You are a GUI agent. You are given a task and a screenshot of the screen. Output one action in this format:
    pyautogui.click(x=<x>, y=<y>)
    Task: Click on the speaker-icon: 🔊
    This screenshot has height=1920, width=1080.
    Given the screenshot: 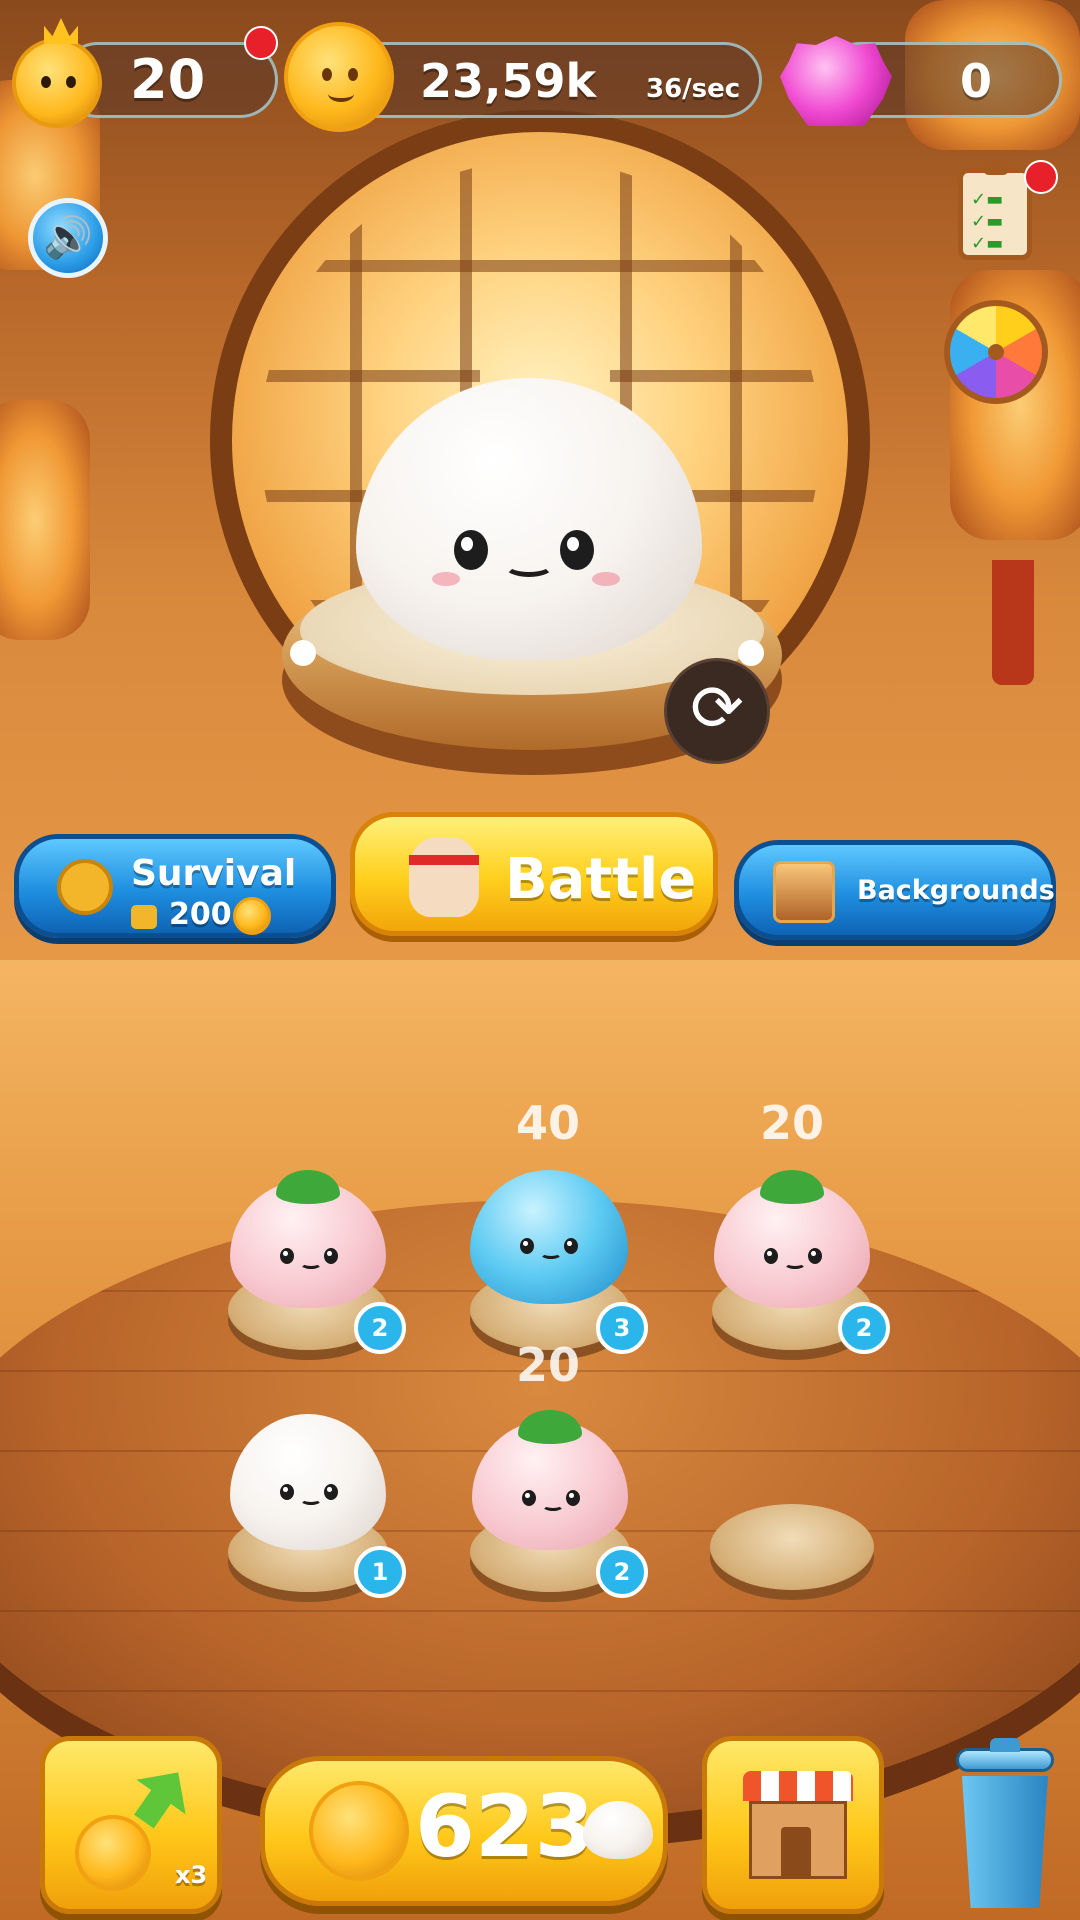 What is the action you would take?
    pyautogui.click(x=68, y=238)
    